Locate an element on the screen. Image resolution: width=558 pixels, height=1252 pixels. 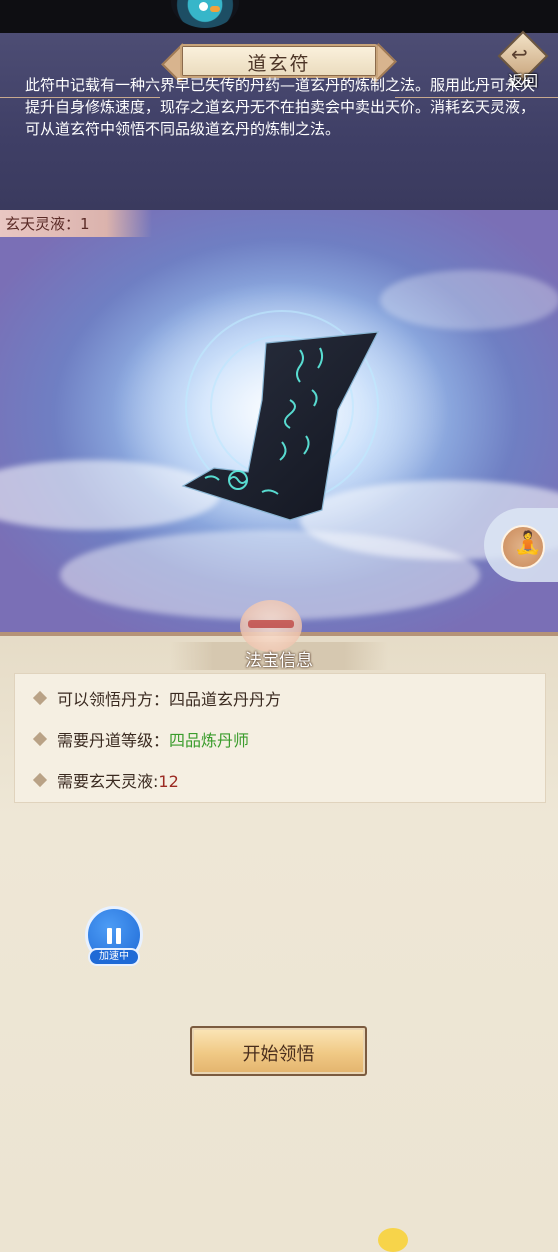
pause-icon is located at coordinates (109, 936).